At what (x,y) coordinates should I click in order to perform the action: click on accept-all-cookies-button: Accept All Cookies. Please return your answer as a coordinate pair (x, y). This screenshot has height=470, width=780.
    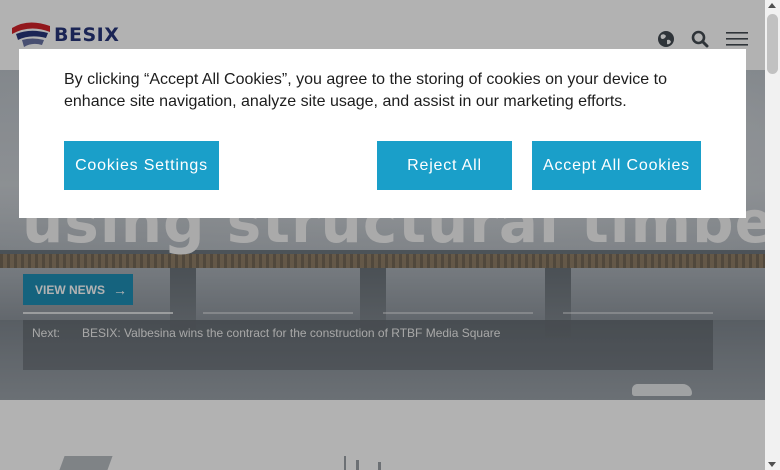
    Looking at the image, I should click on (616, 165).